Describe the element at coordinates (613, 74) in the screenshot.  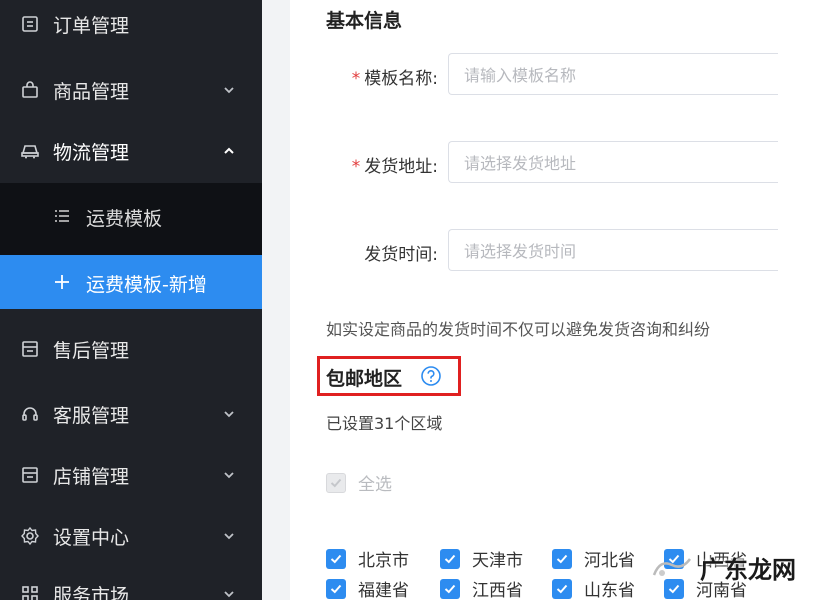
I see `template-name-input: 请输入模板名称` at that location.